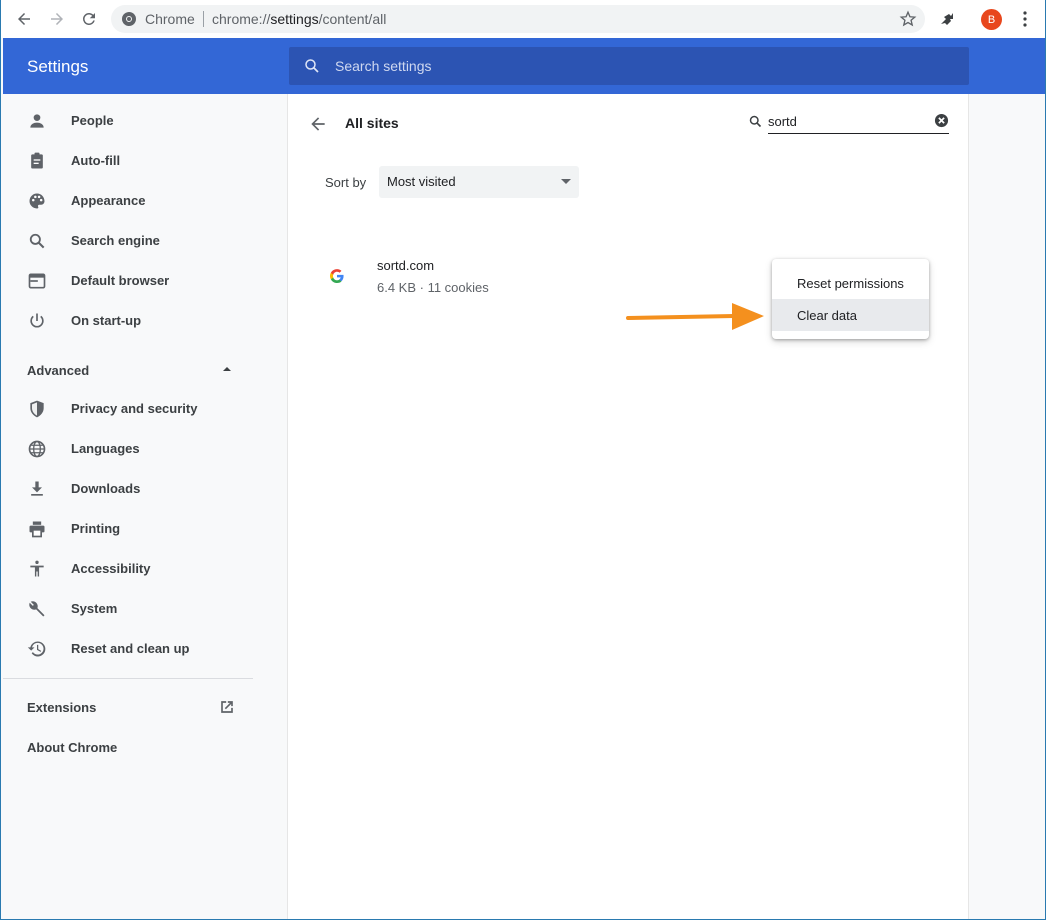 This screenshot has width=1046, height=920. Describe the element at coordinates (57, 19) in the screenshot. I see `forward-icon` at that location.